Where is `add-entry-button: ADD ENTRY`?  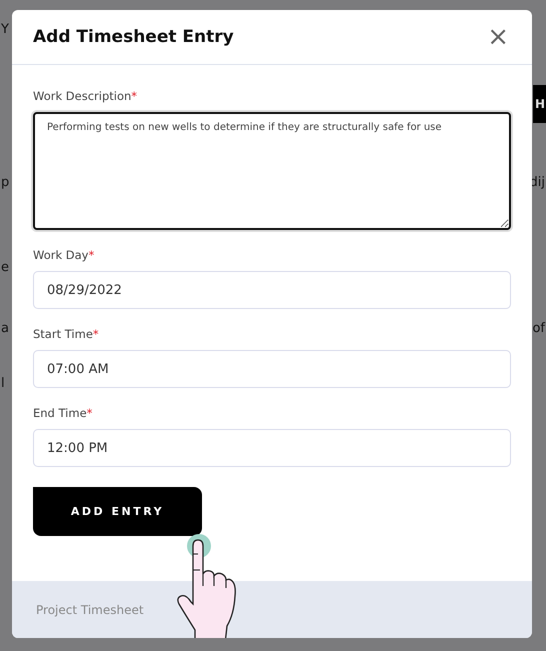
add-entry-button: ADD ENTRY is located at coordinates (117, 511).